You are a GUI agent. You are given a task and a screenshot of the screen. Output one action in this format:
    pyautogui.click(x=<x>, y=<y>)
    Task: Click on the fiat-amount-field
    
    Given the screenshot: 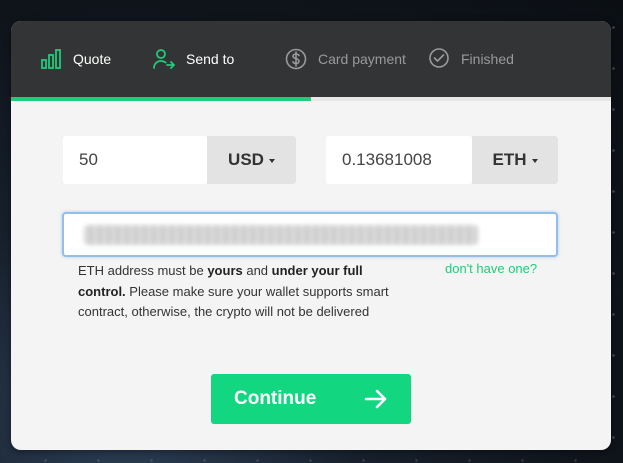 What is the action you would take?
    pyautogui.click(x=135, y=160)
    